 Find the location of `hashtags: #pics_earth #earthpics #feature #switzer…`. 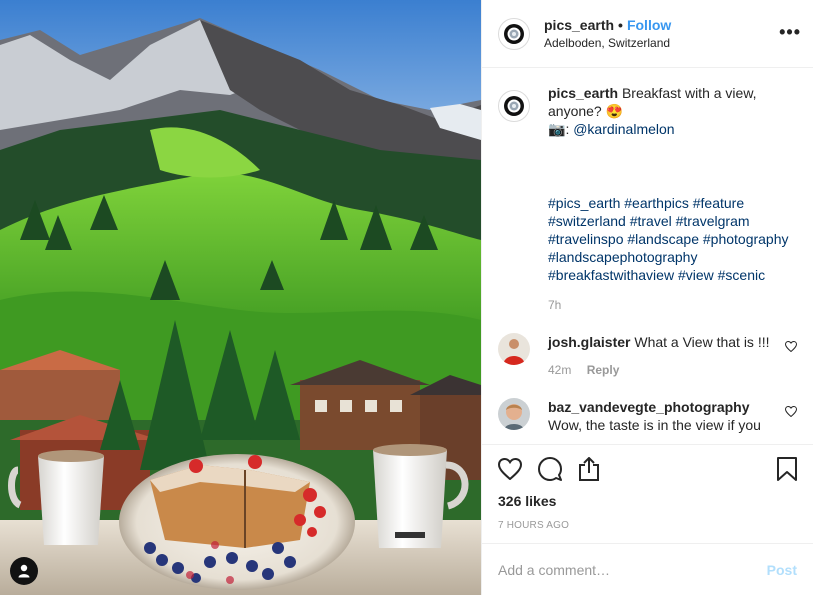

hashtags: #pics_earth #earthpics #feature #switzer… is located at coordinates (672, 239).